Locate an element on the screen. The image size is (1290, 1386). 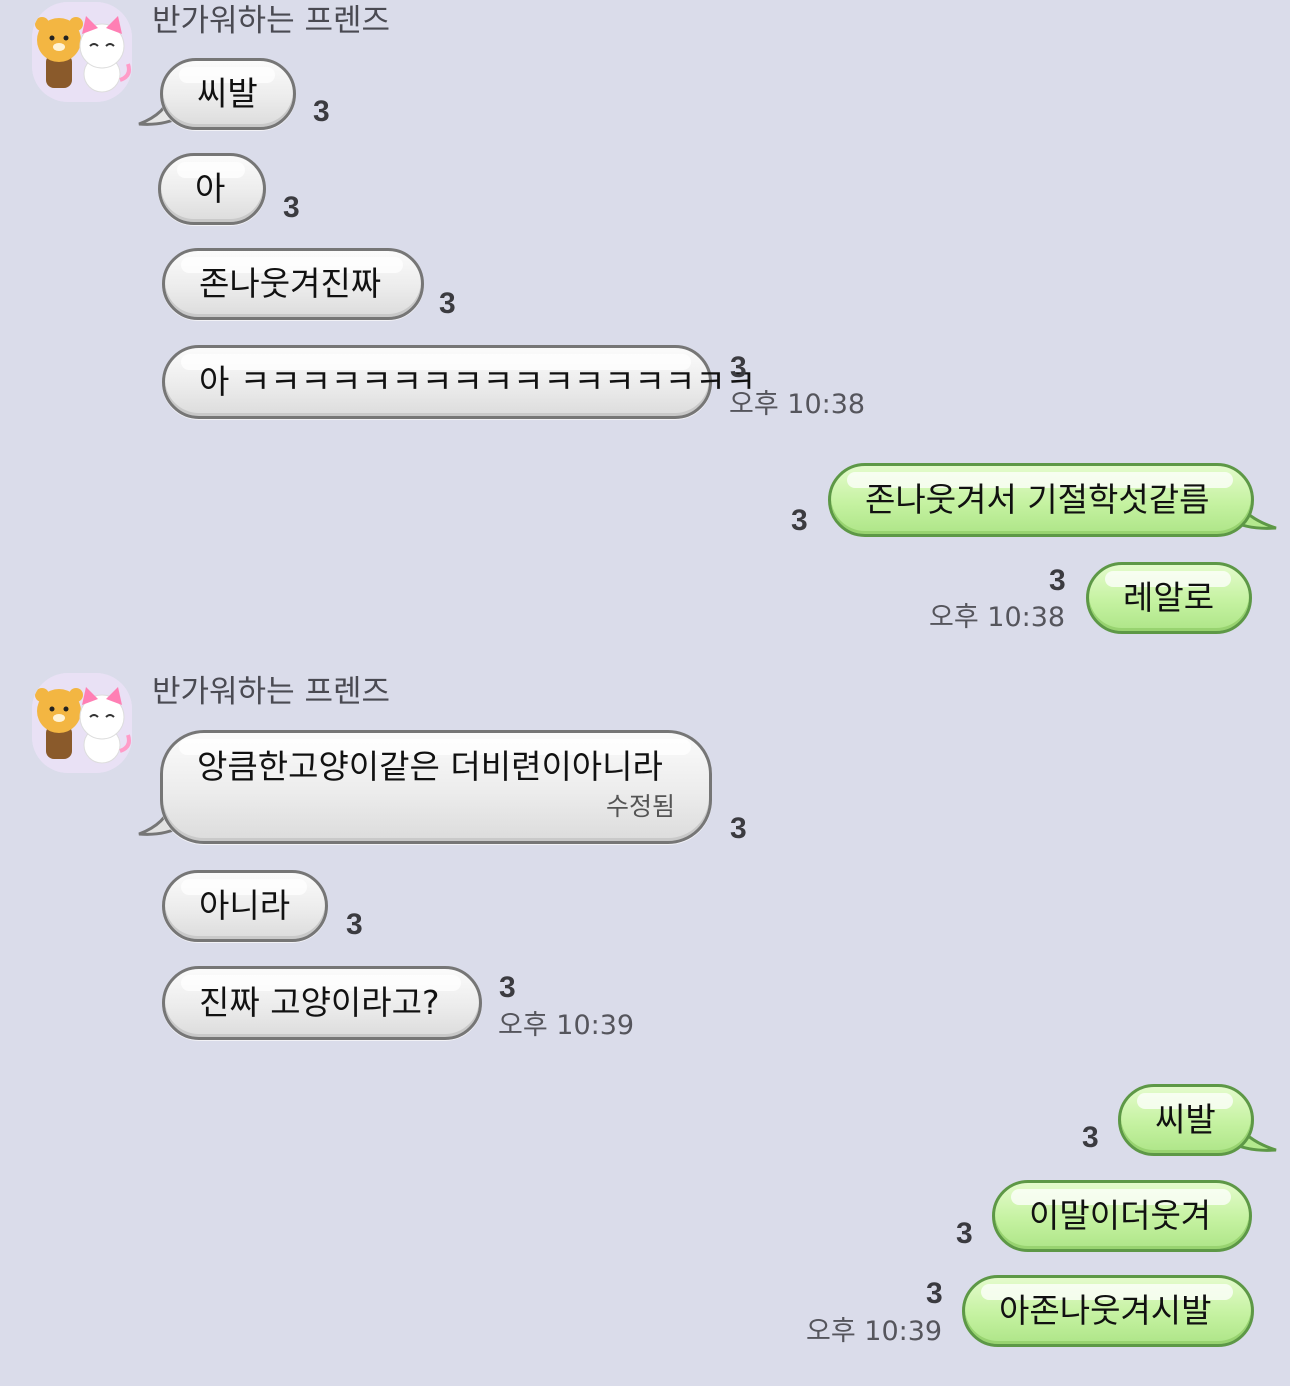
message-bubble: 아존나웃겨시발 is located at coordinates (1108, 1311).